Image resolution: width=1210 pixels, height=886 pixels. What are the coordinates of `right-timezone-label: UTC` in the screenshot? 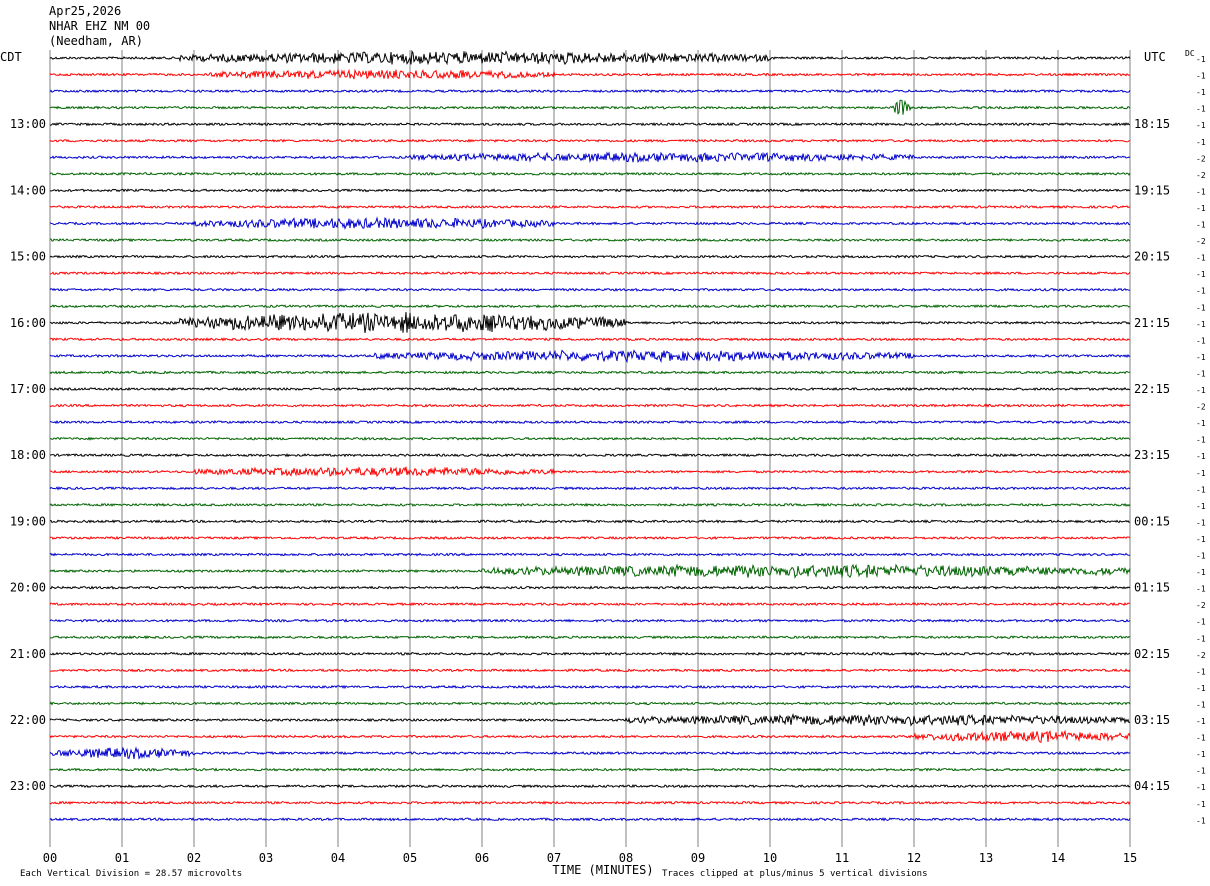 It's located at (1155, 57).